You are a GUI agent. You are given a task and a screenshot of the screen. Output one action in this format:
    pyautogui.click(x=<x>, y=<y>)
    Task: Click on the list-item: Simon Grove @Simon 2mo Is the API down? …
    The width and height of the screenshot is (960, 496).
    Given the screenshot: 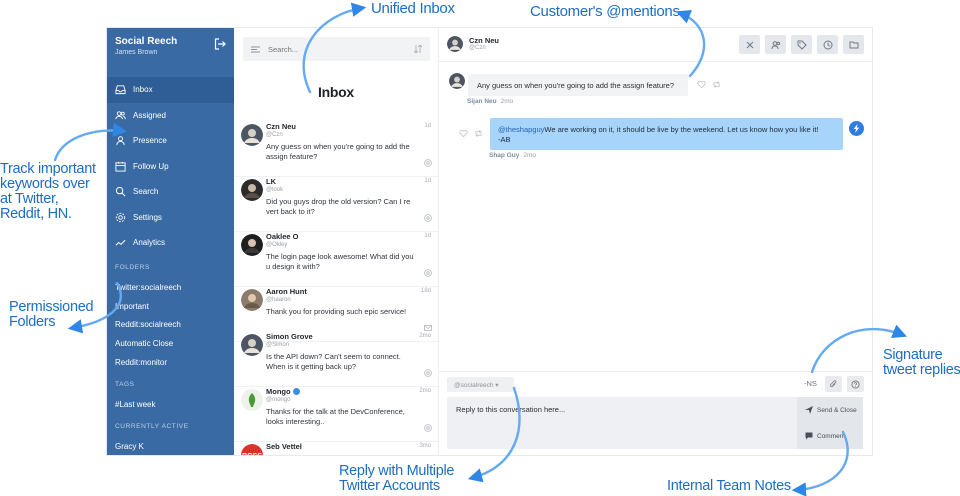 What is the action you would take?
    pyautogui.click(x=336, y=359)
    